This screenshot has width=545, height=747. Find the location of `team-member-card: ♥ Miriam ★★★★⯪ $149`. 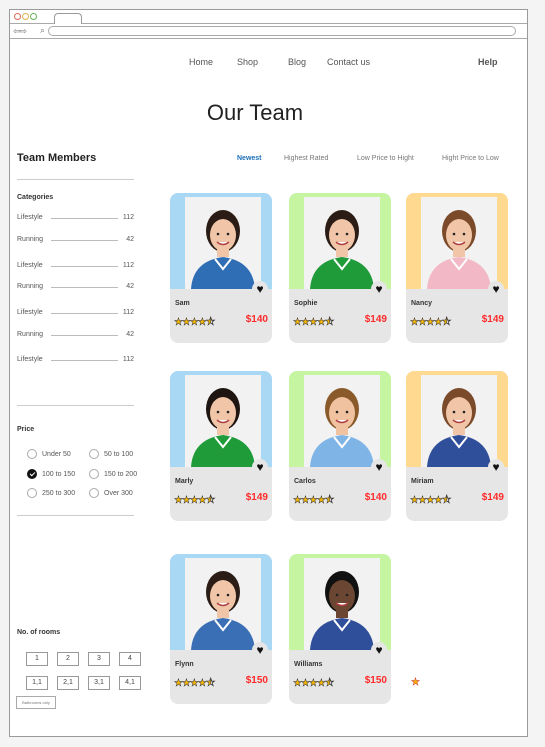

team-member-card: ♥ Miriam ★★★★⯪ $149 is located at coordinates (457, 446).